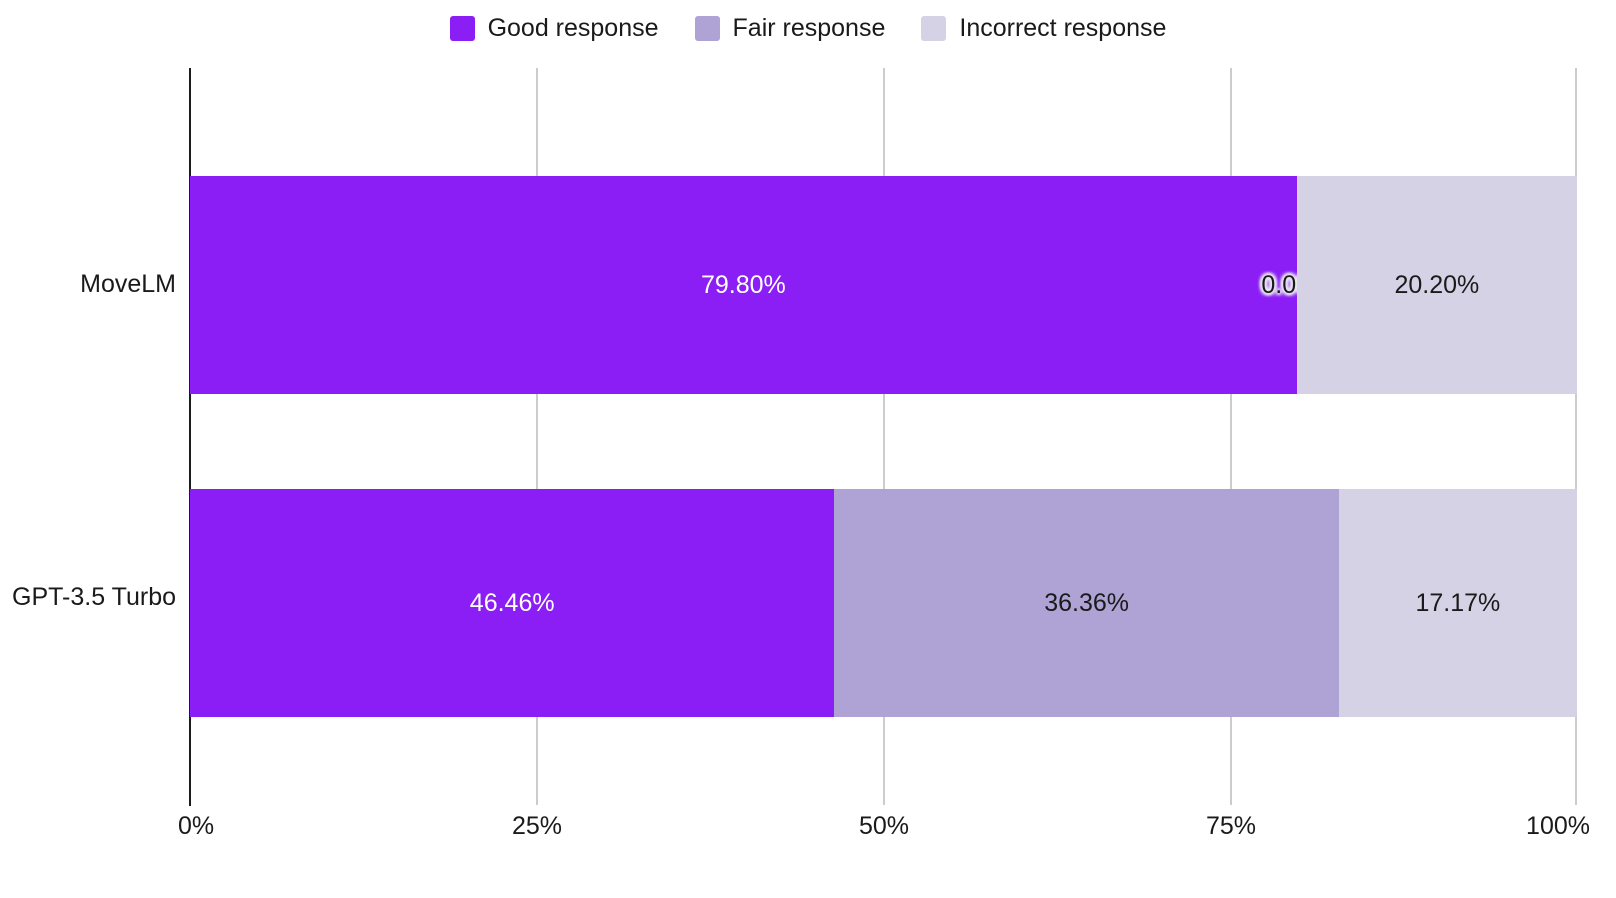 The width and height of the screenshot is (1616, 898). Describe the element at coordinates (884, 826) in the screenshot. I see `x-axis-tick-50: 50%` at that location.